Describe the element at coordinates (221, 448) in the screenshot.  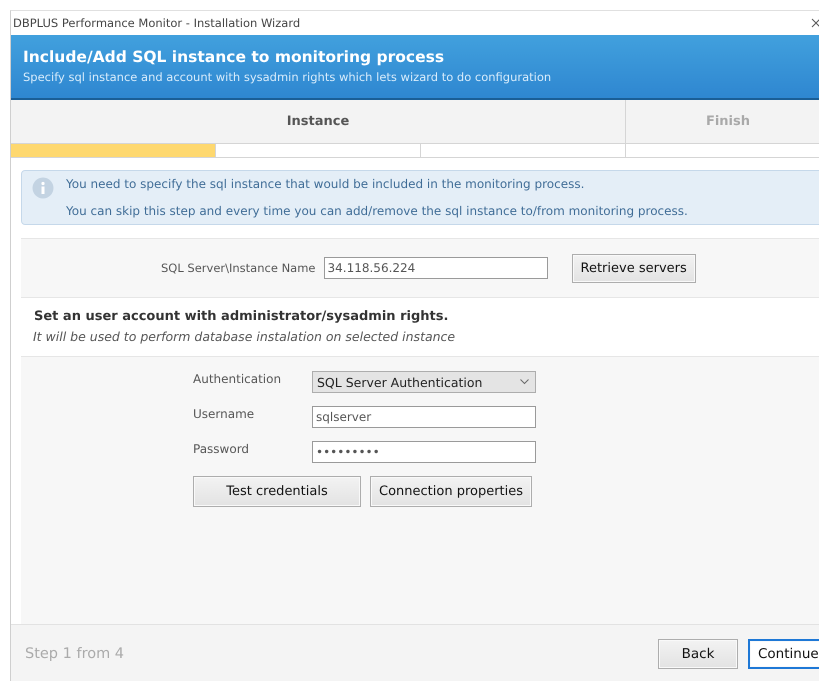
I see `field-label: Password` at that location.